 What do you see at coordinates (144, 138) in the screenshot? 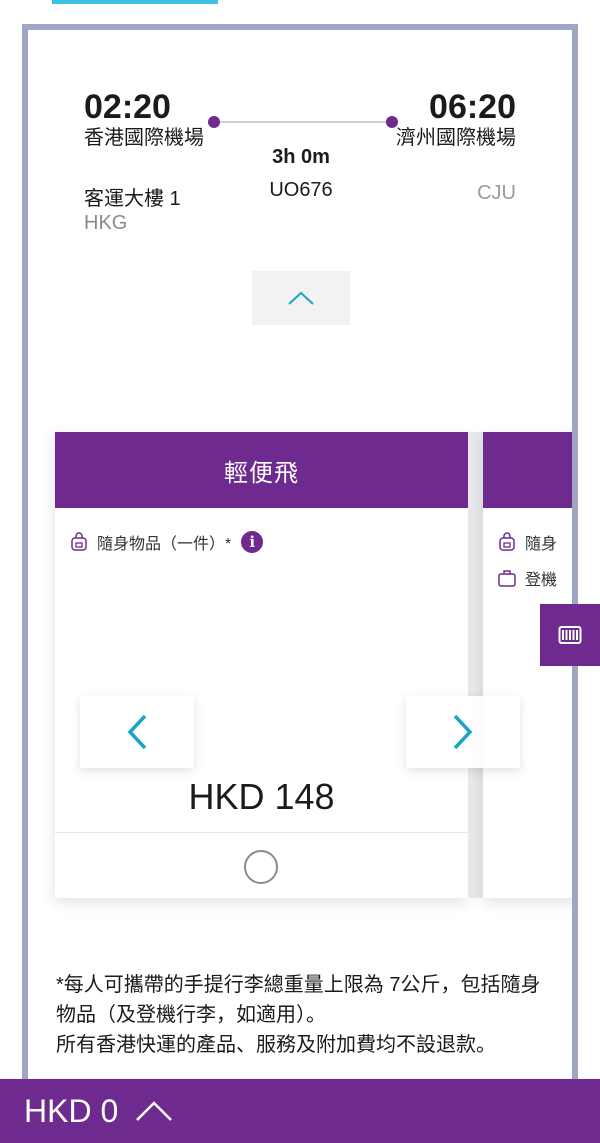
I see `departure-airport: 香港國際機場` at bounding box center [144, 138].